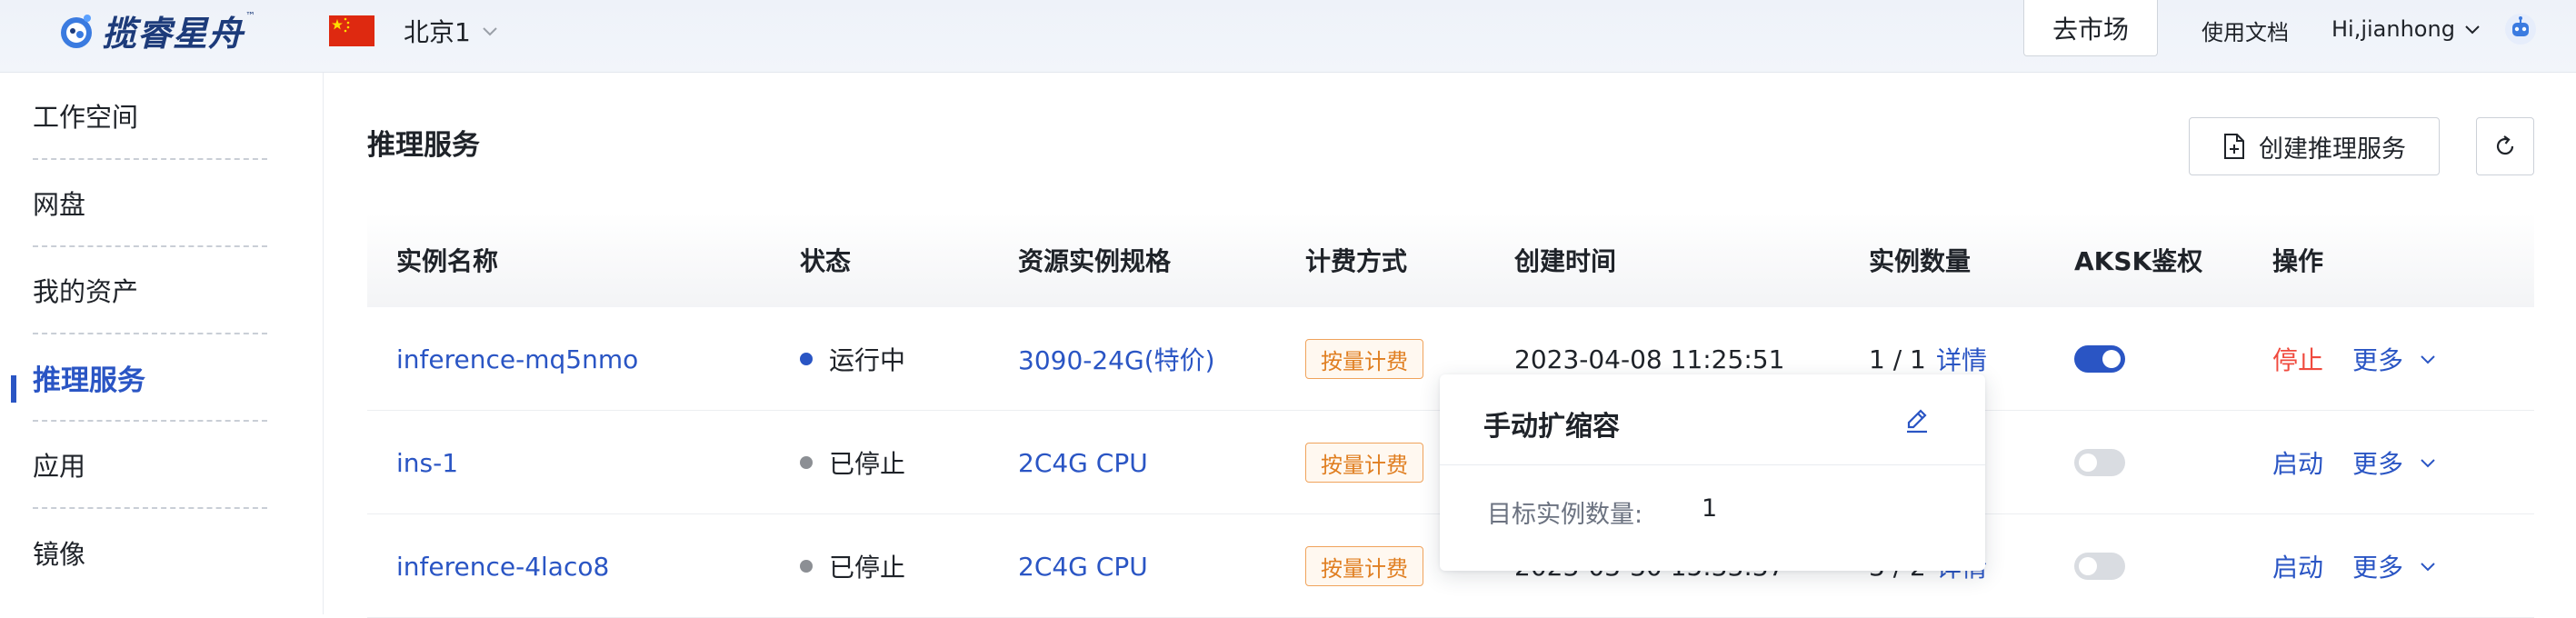 This screenshot has height=618, width=2576. I want to click on column-header-billing: 计费方式, so click(1356, 261).